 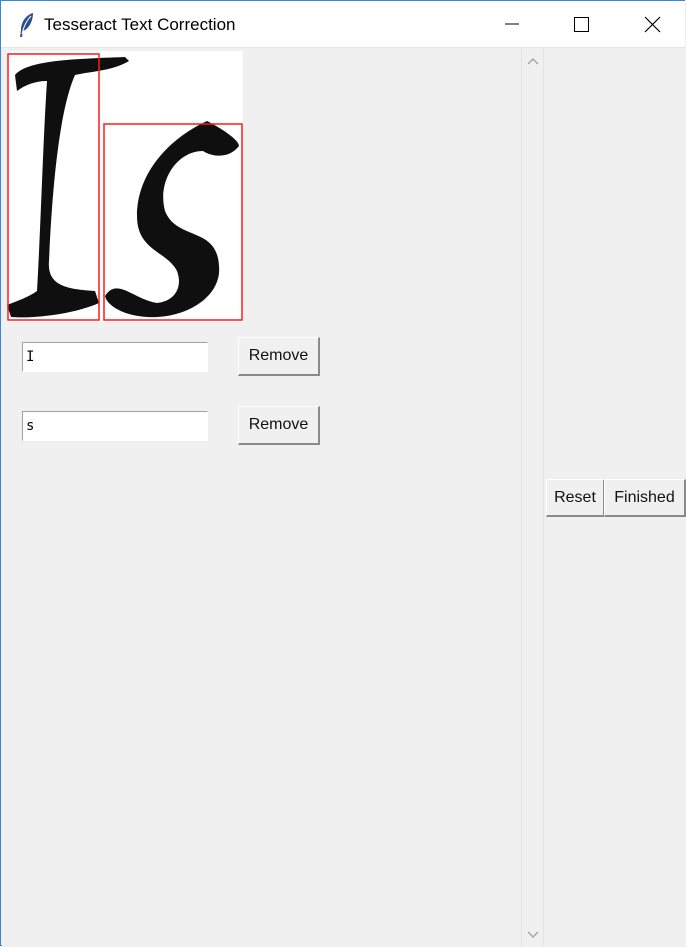 I want to click on handwritten-text-image, so click(x=125, y=187).